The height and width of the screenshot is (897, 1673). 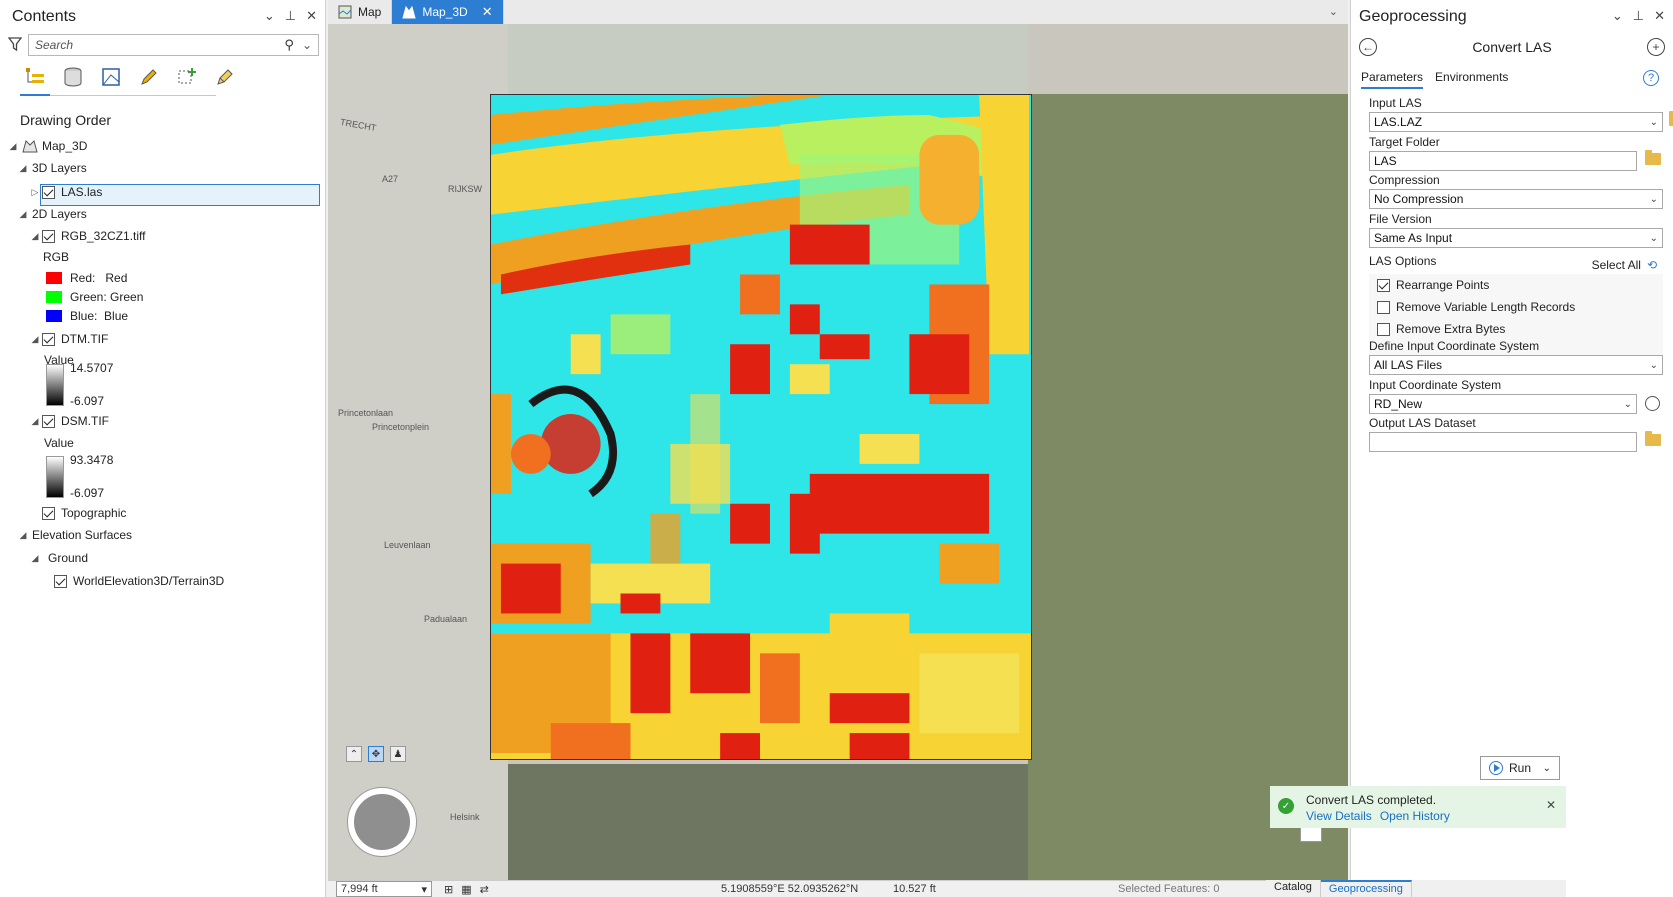 What do you see at coordinates (424, 889) in the screenshot?
I see `chevron-down-icon: ▾` at bounding box center [424, 889].